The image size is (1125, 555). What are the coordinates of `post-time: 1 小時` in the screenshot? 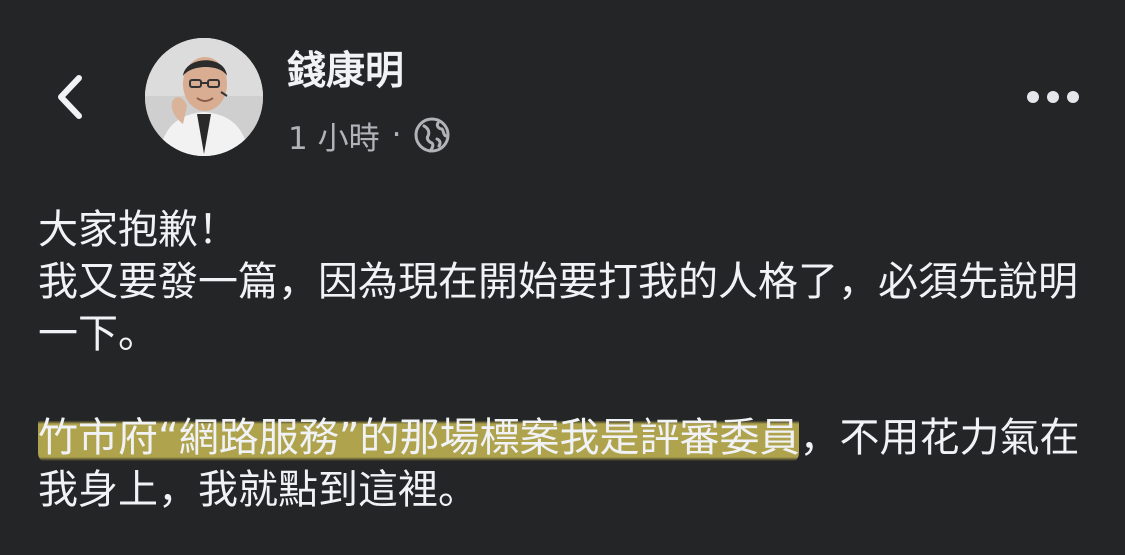 It's located at (334, 135).